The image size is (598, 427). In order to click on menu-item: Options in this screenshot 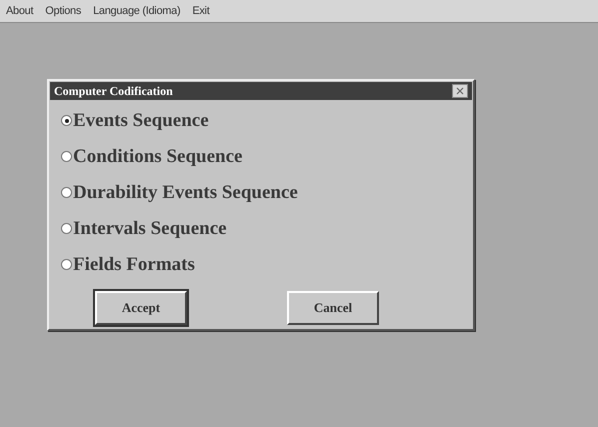, I will do `click(63, 11)`.